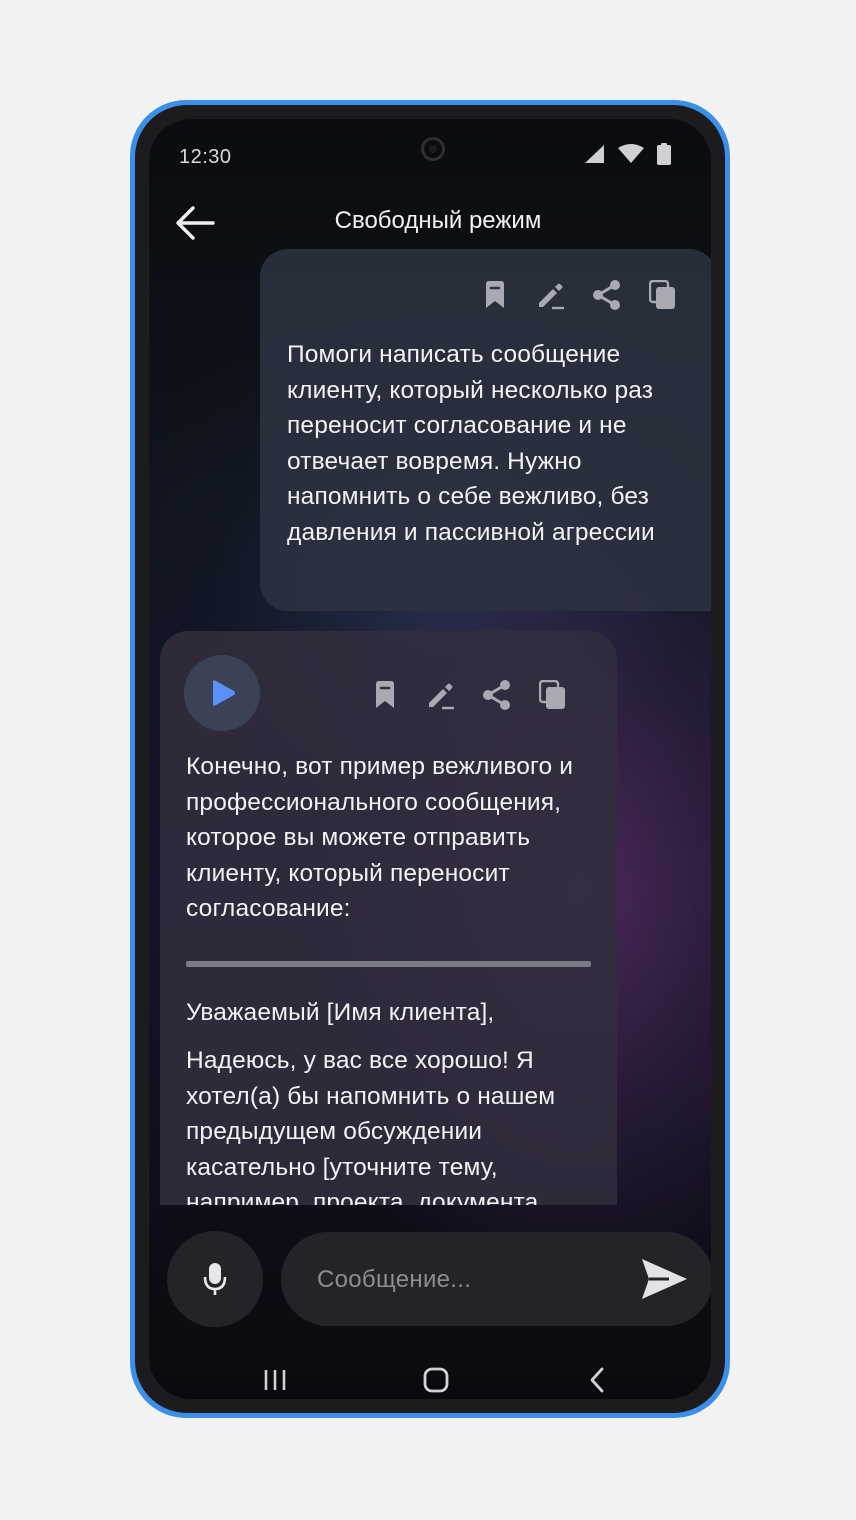  I want to click on recent-apps-icon, so click(275, 1380).